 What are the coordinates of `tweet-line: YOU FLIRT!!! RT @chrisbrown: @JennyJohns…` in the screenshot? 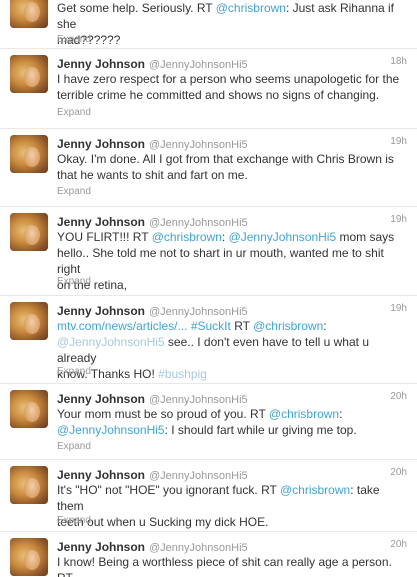 It's located at (232, 237).